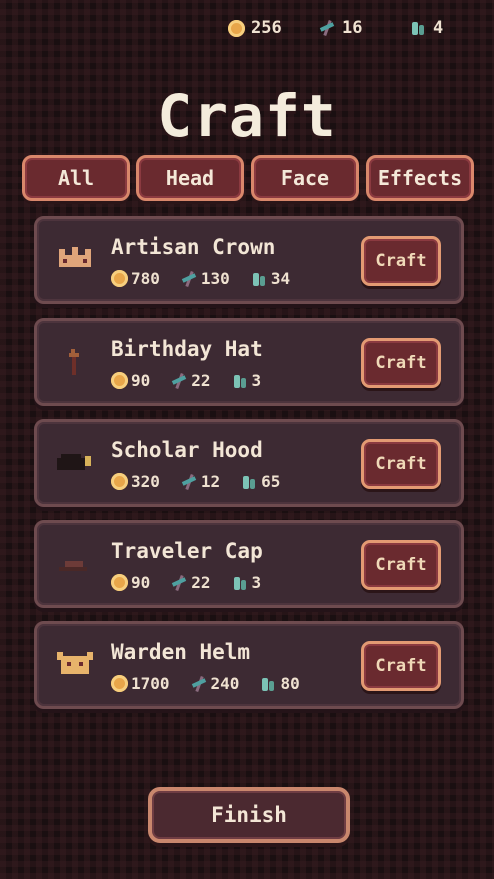 This screenshot has height=879, width=494. Describe the element at coordinates (248, 178) in the screenshot. I see `filter-tabs: All Head Face Effects` at that location.